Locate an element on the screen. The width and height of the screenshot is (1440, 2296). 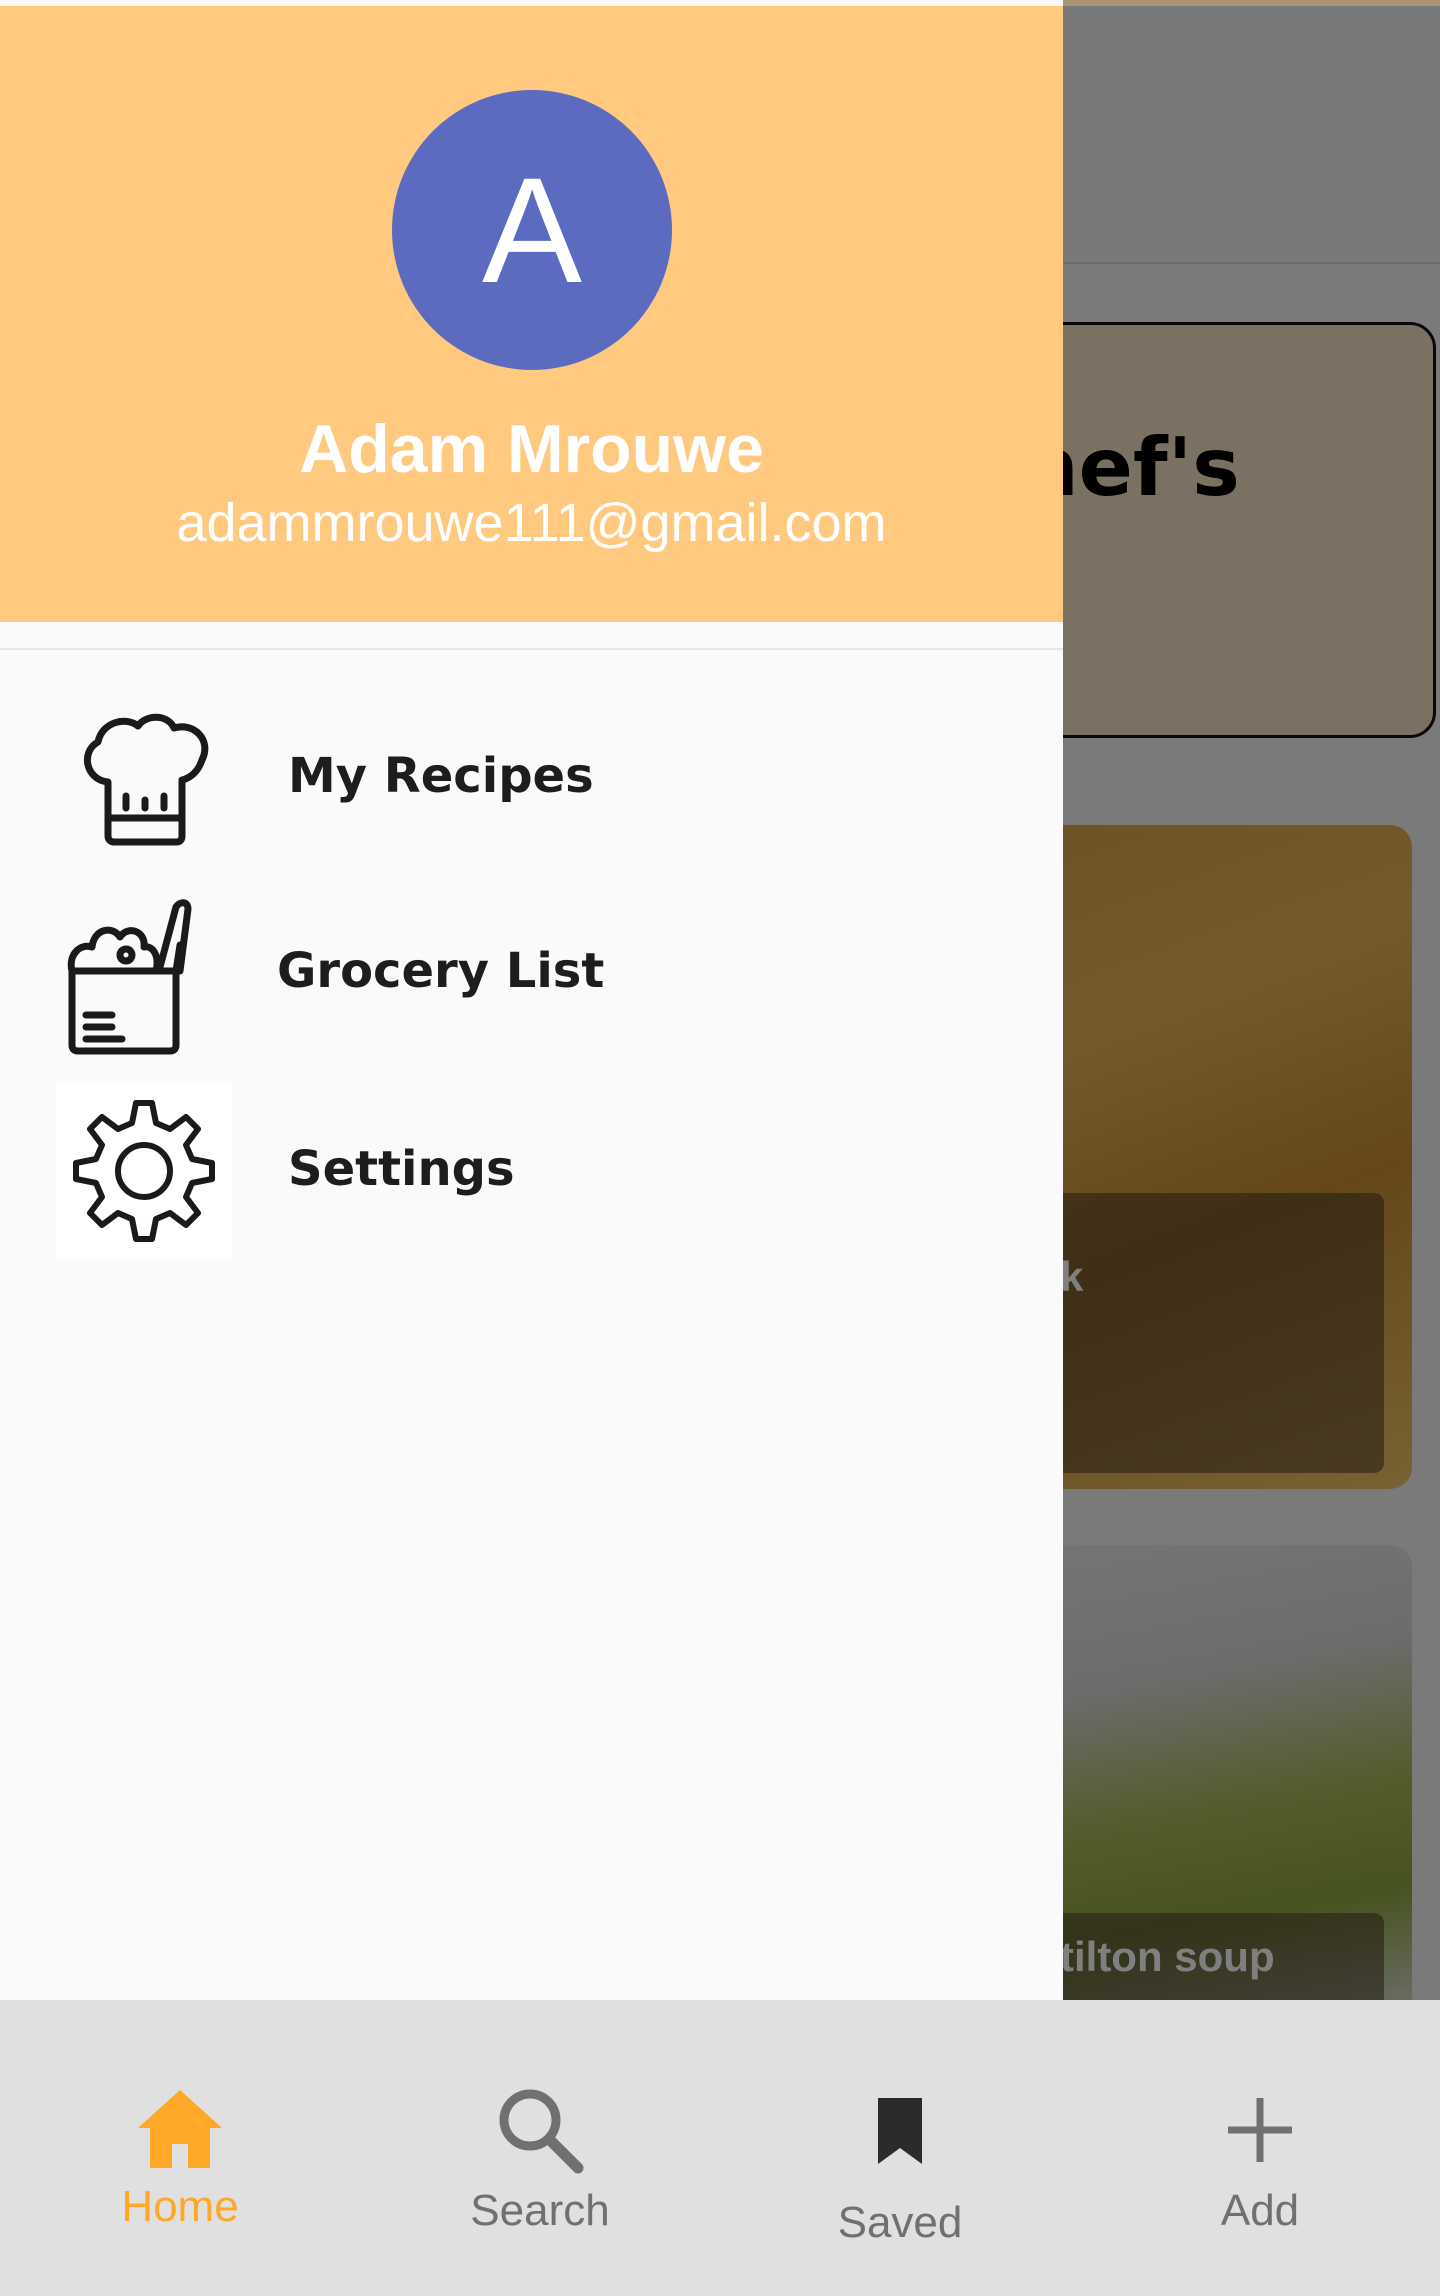
nav-add: Add is located at coordinates (1260, 2148).